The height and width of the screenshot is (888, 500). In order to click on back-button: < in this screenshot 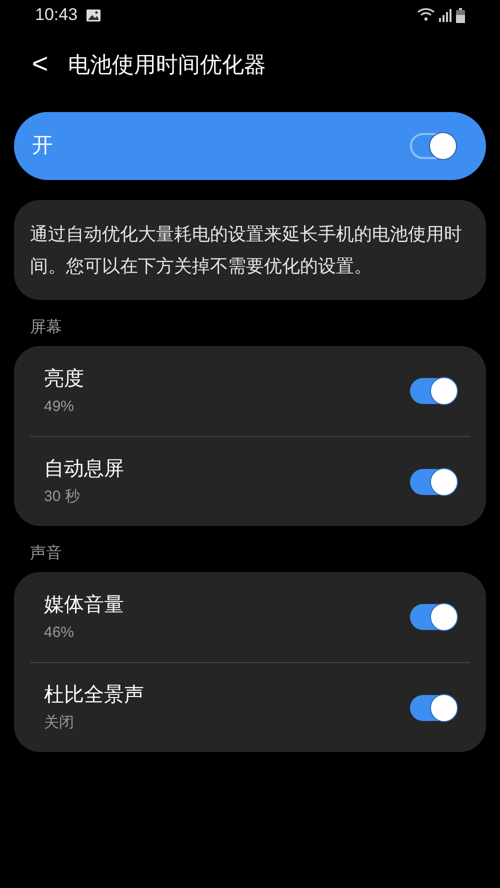, I will do `click(40, 64)`.